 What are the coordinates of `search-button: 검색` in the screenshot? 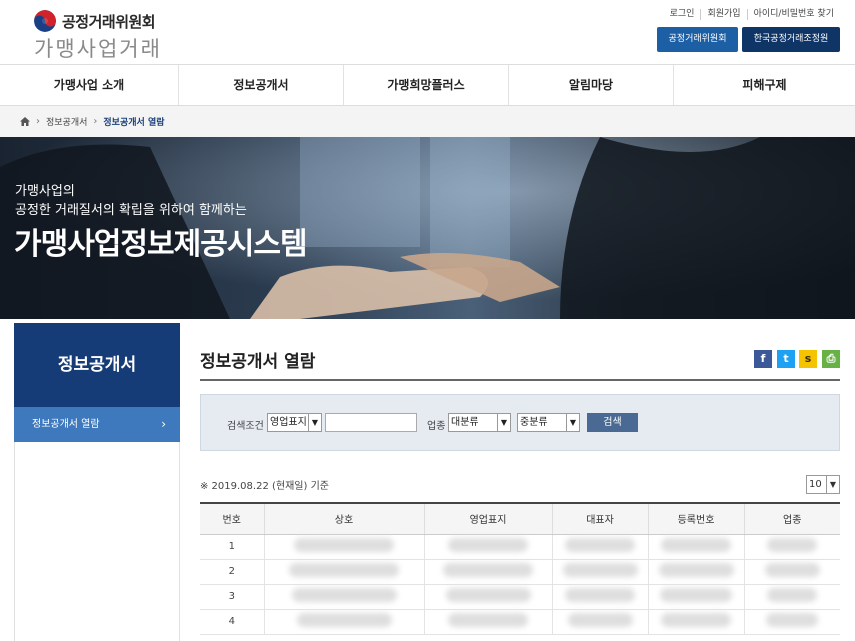 It's located at (612, 422).